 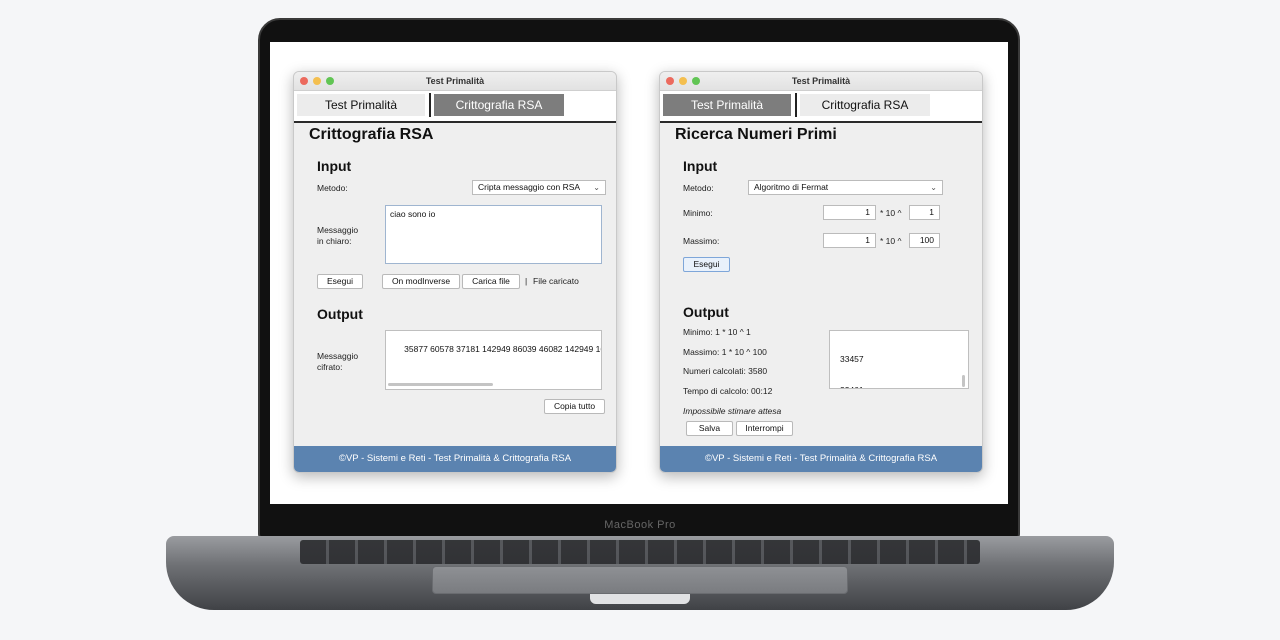 I want to click on stat-max: Massimo: 1 * 10 ^ 100, so click(x=725, y=352).